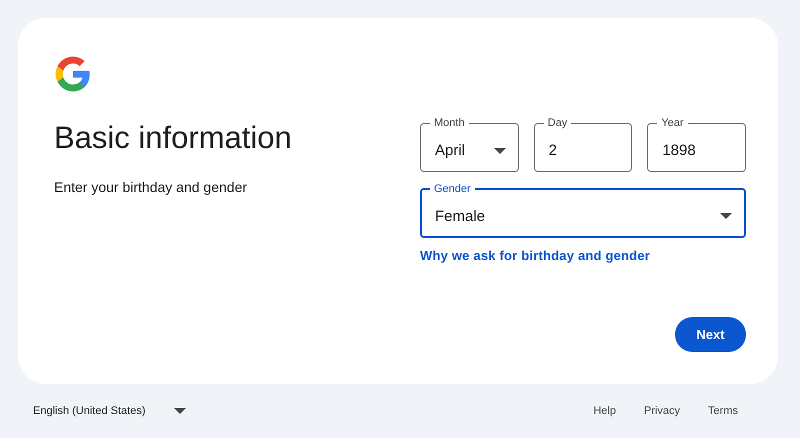 The height and width of the screenshot is (438, 800). What do you see at coordinates (604, 411) in the screenshot?
I see `footer-link: Help` at bounding box center [604, 411].